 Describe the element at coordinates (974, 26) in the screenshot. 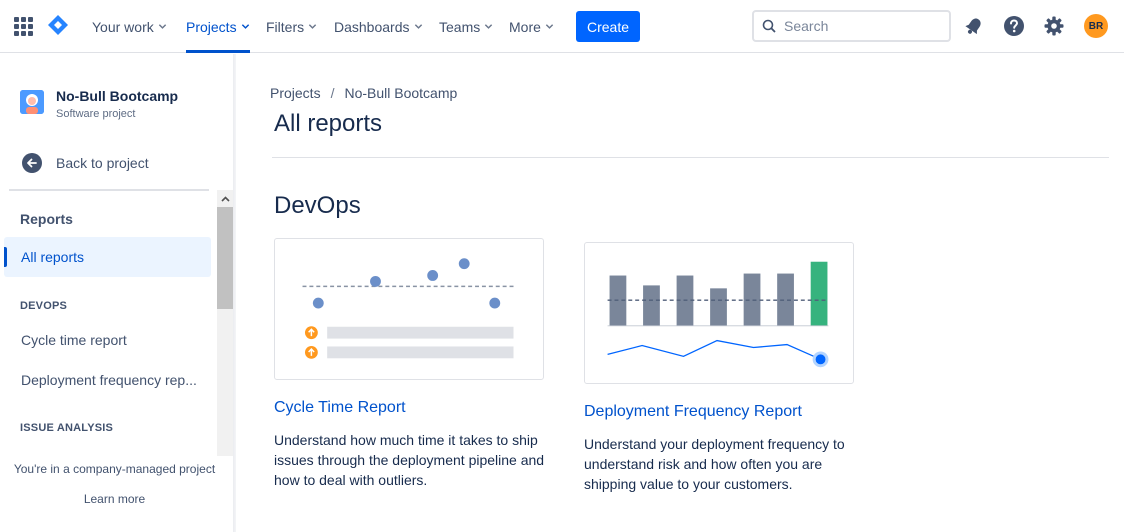

I see `notifications-bell-icon` at that location.